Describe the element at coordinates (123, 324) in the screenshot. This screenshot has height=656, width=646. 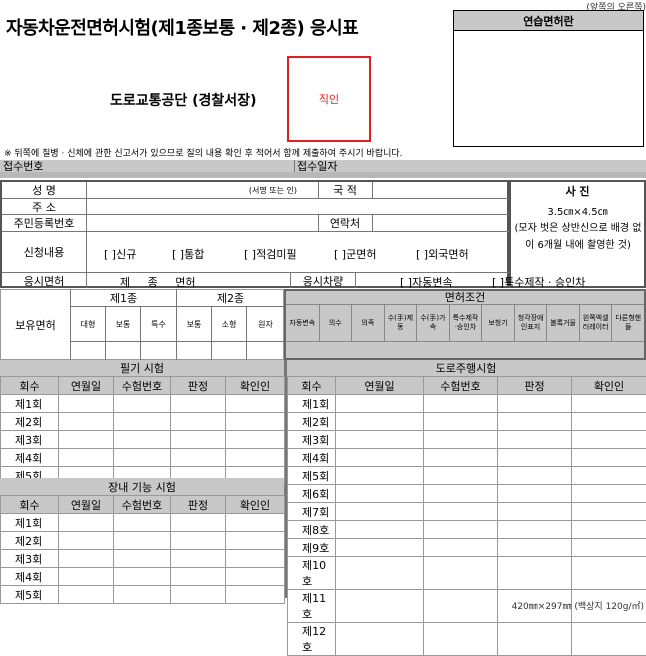
I see `held-class1-normal: 보통` at that location.